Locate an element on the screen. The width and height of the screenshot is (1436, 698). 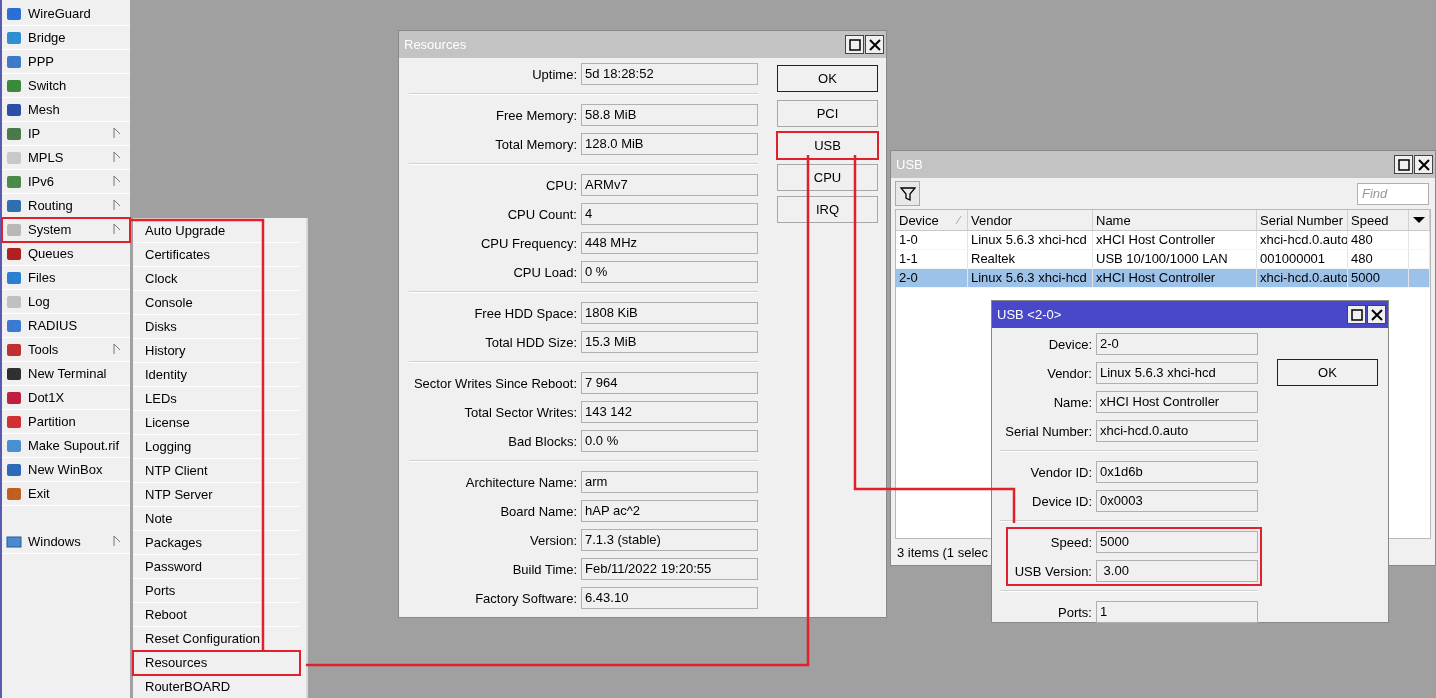
sidebar-item: Files is located at coordinates (66, 278).